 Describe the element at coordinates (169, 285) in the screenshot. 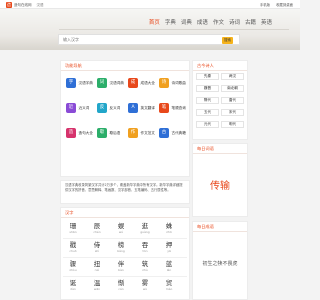

I see `char-cell: 贸 mào` at that location.